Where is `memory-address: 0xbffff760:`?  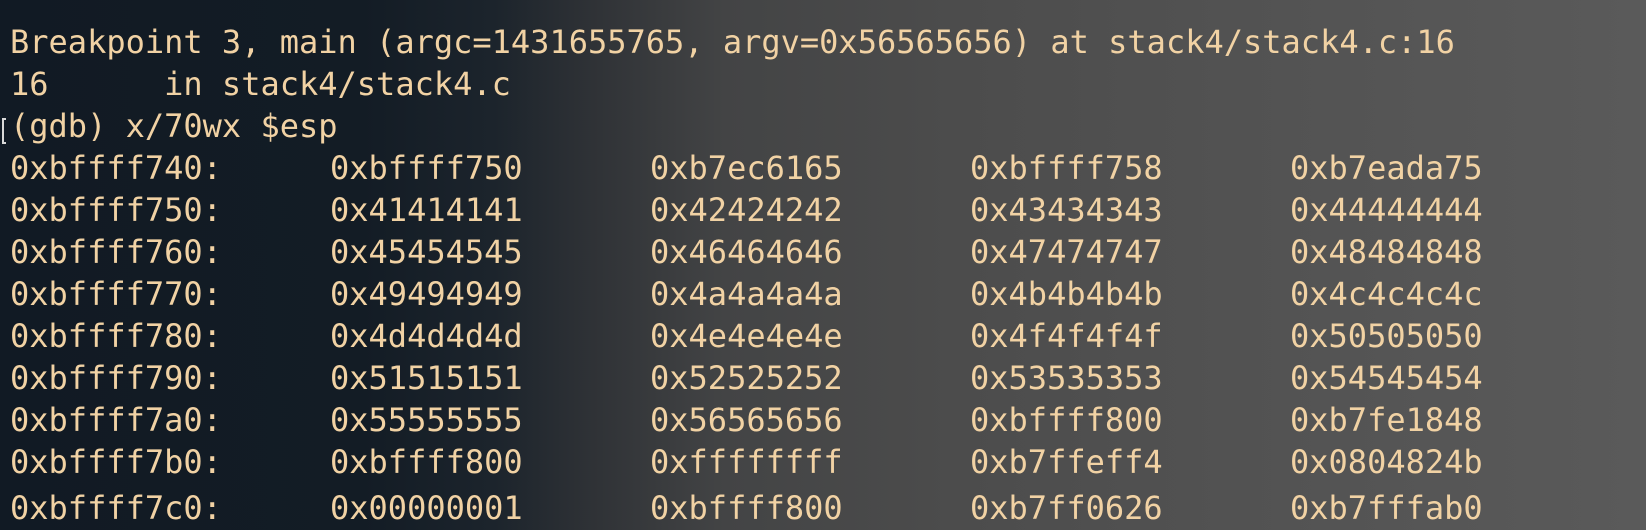 memory-address: 0xbffff760: is located at coordinates (116, 252).